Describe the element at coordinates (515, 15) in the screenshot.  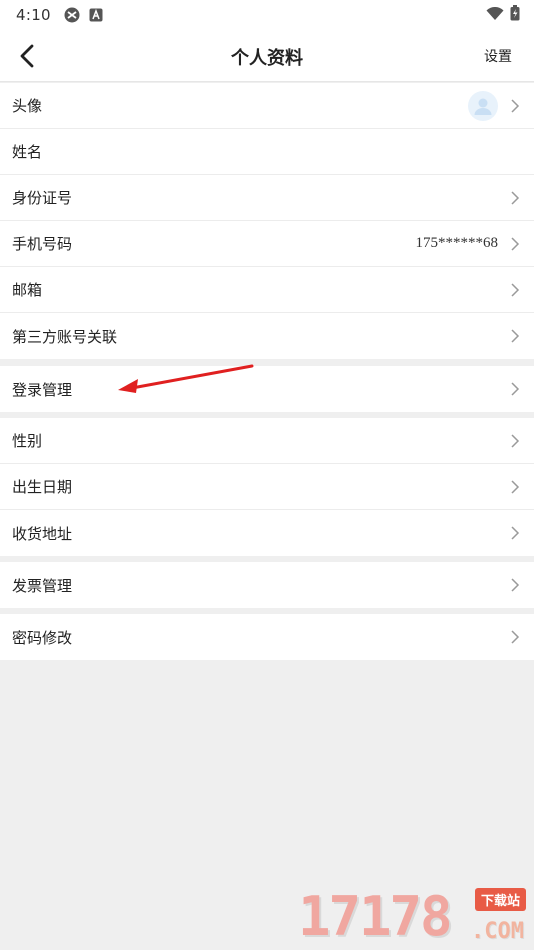
I see `battery-icon` at that location.